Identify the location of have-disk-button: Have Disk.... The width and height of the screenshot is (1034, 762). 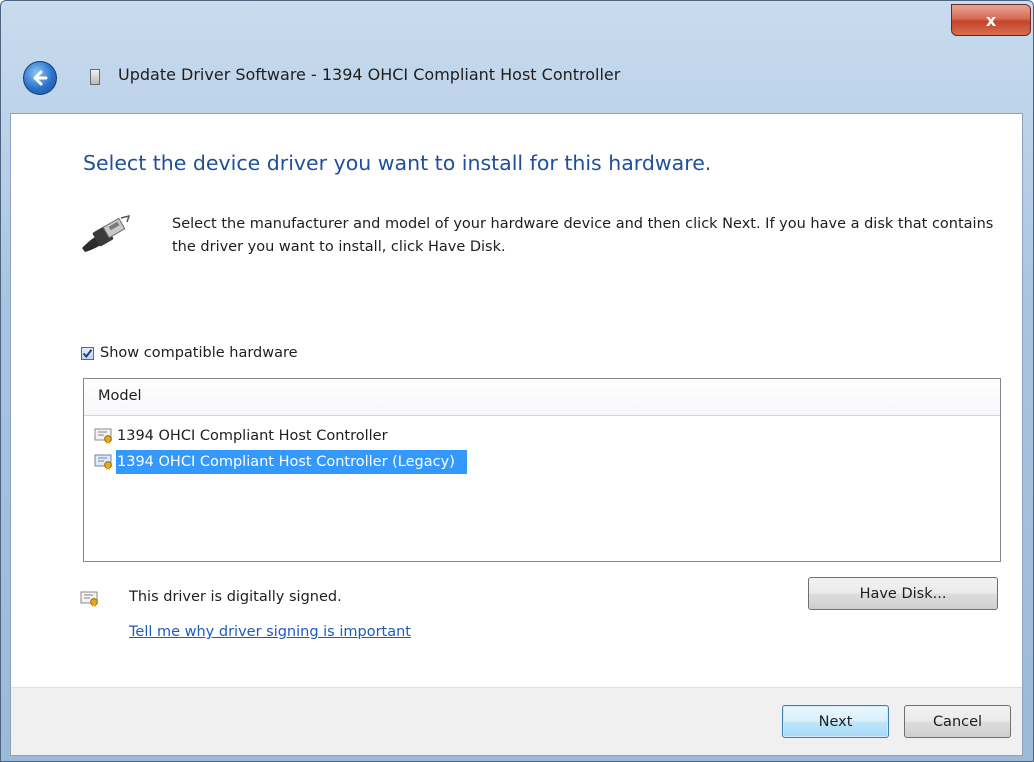
(903, 593).